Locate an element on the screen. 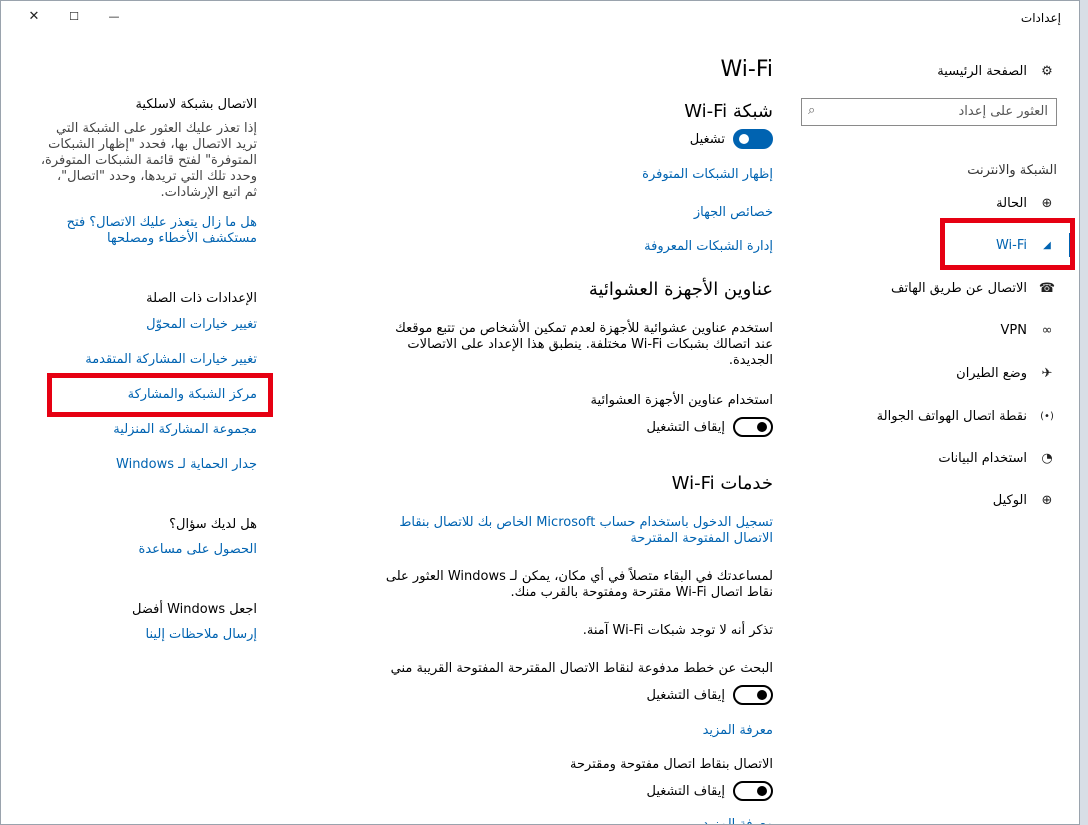  gear-icon: ⚙ is located at coordinates (1047, 71).